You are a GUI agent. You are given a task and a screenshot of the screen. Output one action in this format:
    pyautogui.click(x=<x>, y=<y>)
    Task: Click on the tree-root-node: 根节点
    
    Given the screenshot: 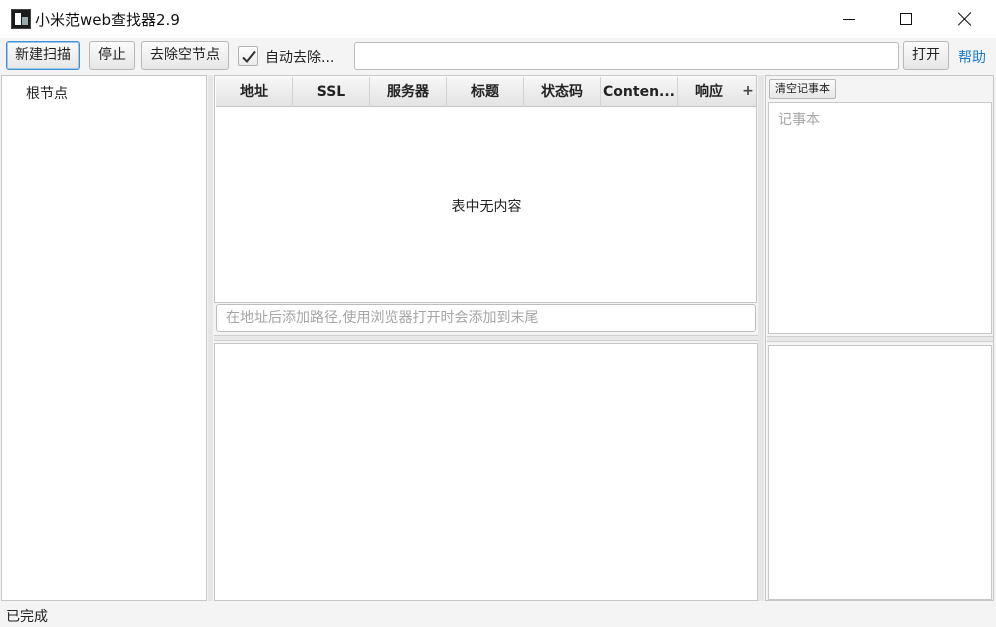 What is the action you would take?
    pyautogui.click(x=47, y=93)
    